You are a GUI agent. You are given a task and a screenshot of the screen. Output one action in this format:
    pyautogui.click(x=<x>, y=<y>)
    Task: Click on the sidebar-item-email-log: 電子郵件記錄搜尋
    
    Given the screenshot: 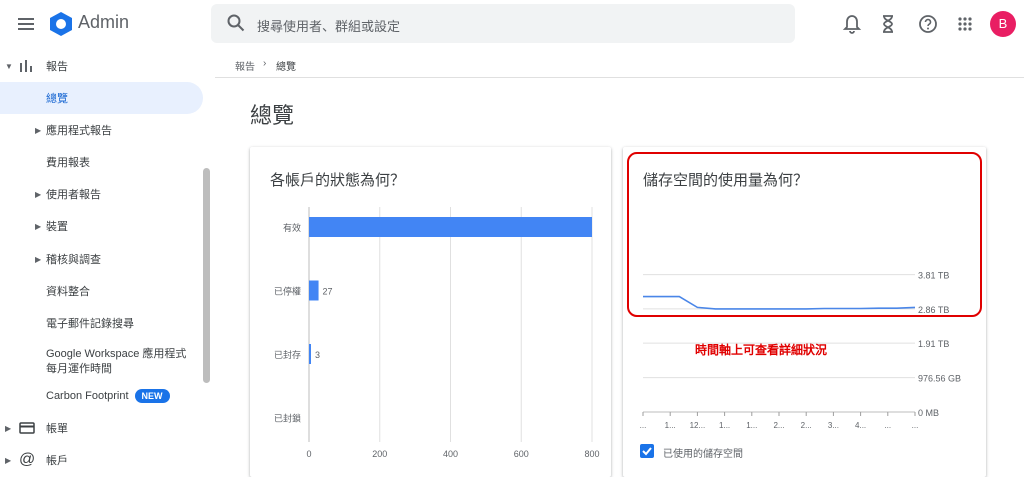 What is the action you would take?
    pyautogui.click(x=100, y=323)
    